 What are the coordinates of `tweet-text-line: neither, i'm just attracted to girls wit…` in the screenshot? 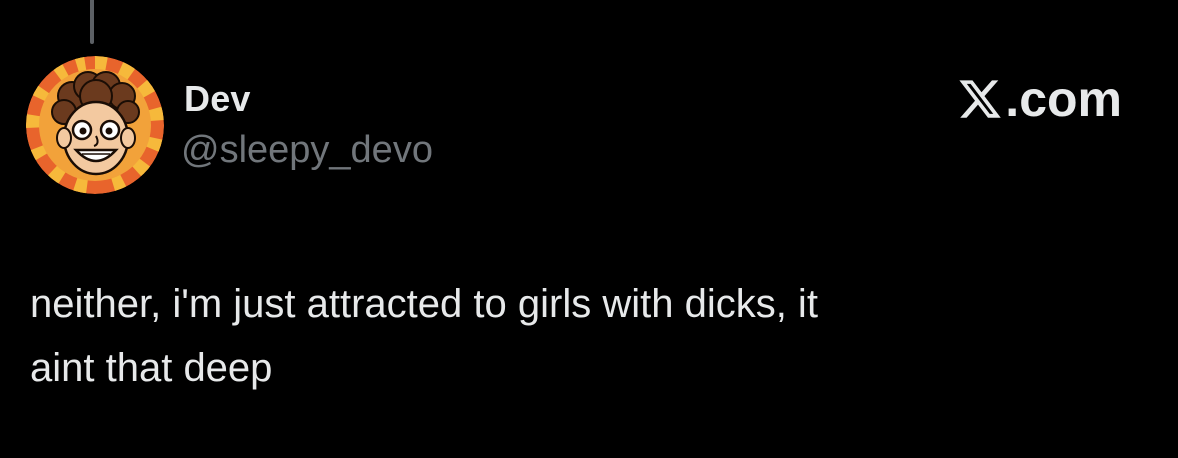 It's located at (424, 304).